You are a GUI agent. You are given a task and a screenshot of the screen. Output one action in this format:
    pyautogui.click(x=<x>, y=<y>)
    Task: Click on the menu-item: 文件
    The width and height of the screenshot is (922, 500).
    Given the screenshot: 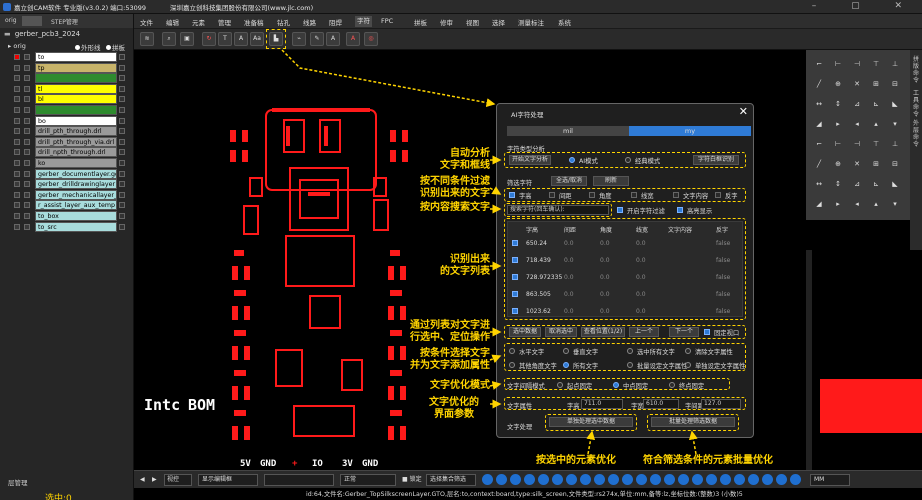 What is the action you would take?
    pyautogui.click(x=146, y=22)
    